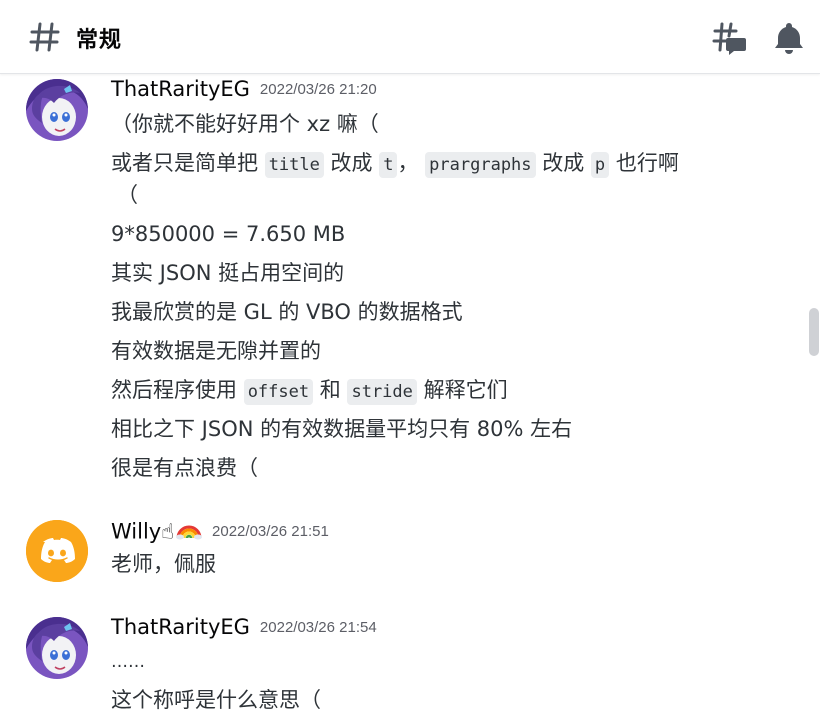  Describe the element at coordinates (388, 165) in the screenshot. I see `inline-code: t` at that location.